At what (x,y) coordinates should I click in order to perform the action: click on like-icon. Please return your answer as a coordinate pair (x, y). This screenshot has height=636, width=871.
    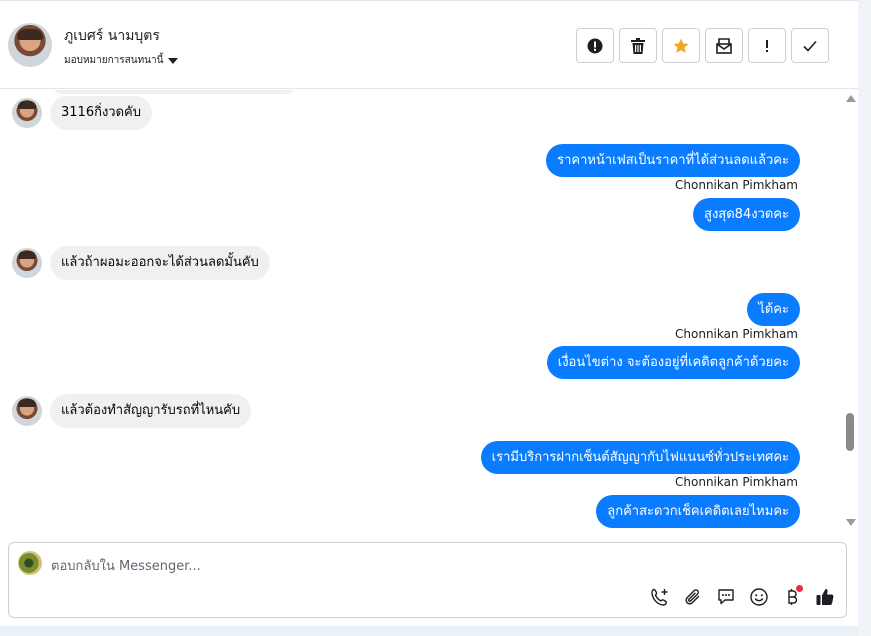
    Looking at the image, I should click on (825, 597).